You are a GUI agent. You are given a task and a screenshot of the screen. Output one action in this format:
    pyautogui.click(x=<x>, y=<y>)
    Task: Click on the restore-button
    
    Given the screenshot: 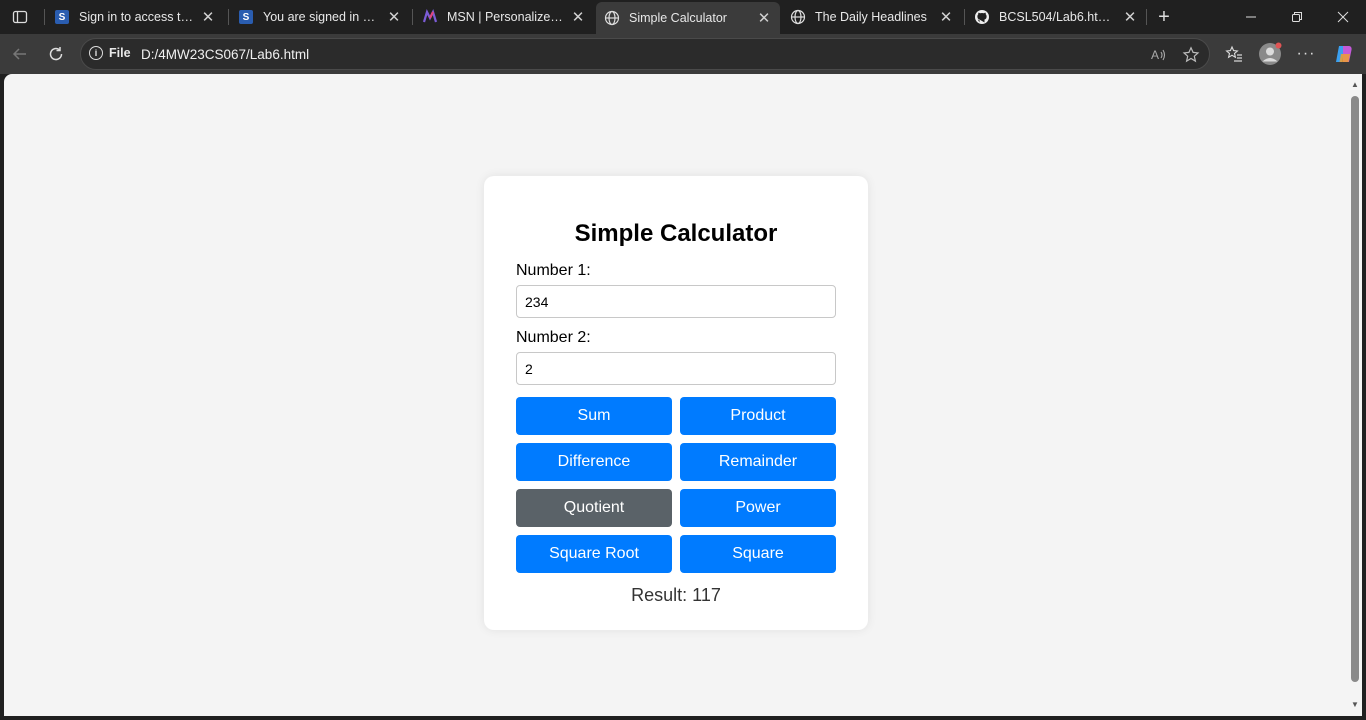 What is the action you would take?
    pyautogui.click(x=1297, y=17)
    